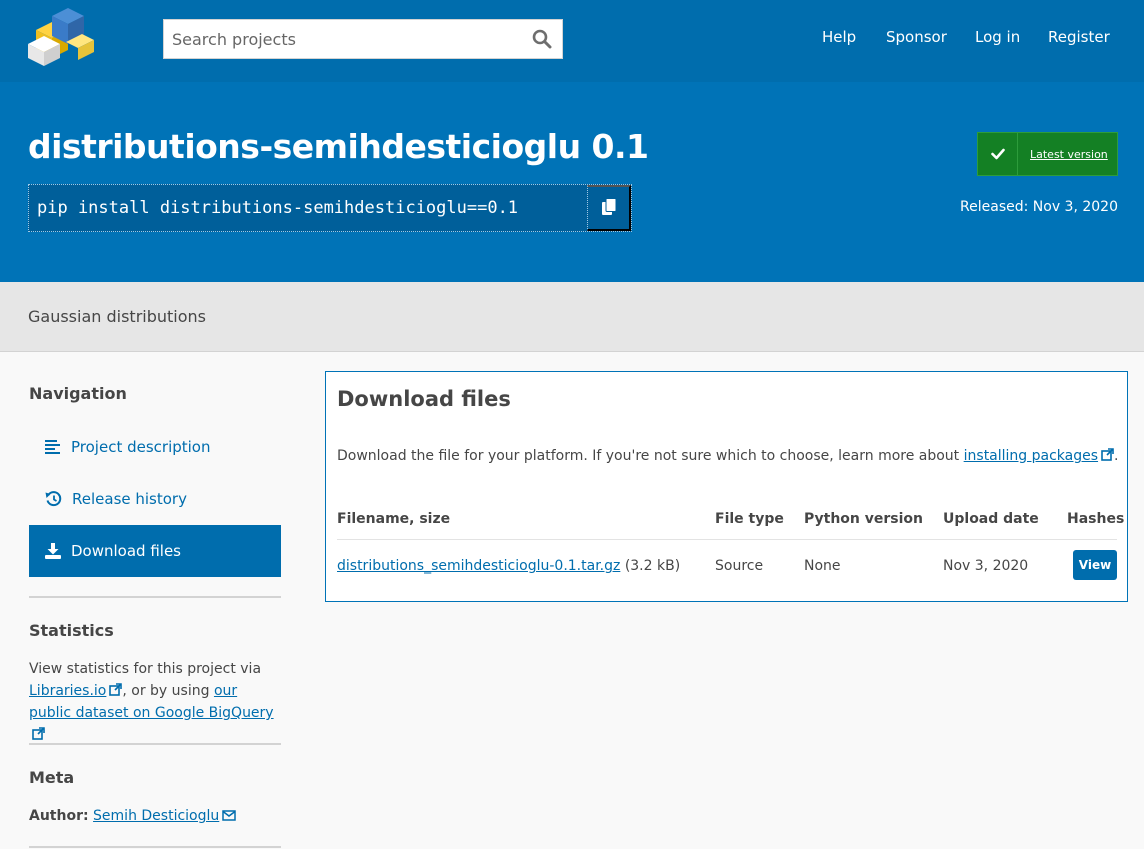 The width and height of the screenshot is (1144, 849). What do you see at coordinates (572, 317) in the screenshot?
I see `package-summary-band: Gaussian distributions` at bounding box center [572, 317].